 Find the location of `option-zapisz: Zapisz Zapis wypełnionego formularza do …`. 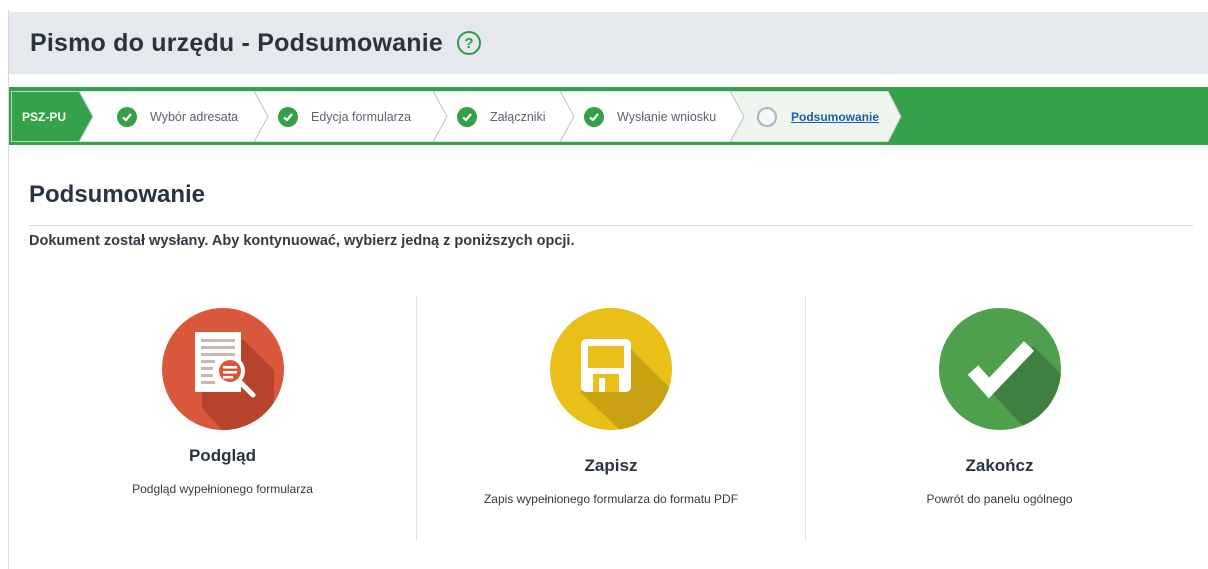

option-zapisz: Zapisz Zapis wypełnionego formularza do … is located at coordinates (611, 418).